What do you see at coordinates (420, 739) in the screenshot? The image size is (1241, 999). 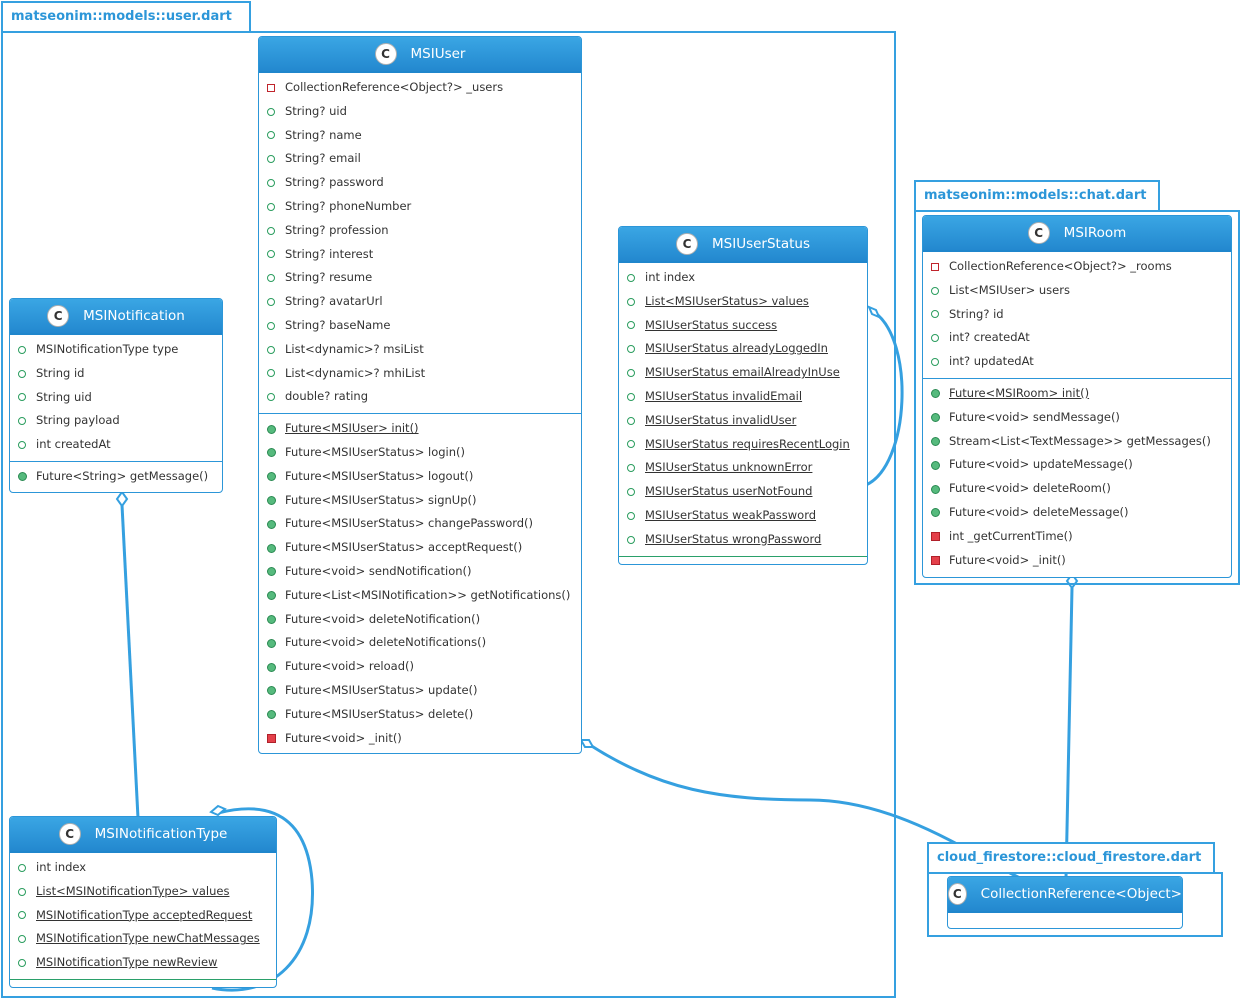 I see `method-row: Future<void> _init()` at bounding box center [420, 739].